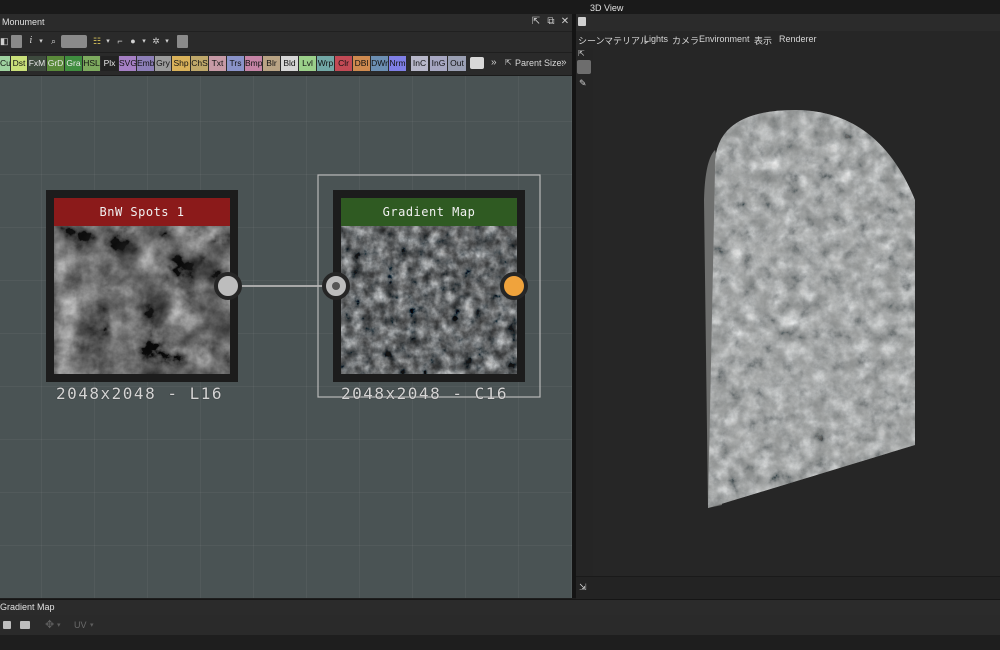 The image size is (1000, 650). What do you see at coordinates (25, 625) in the screenshot?
I see `screenshot-icon` at bounding box center [25, 625].